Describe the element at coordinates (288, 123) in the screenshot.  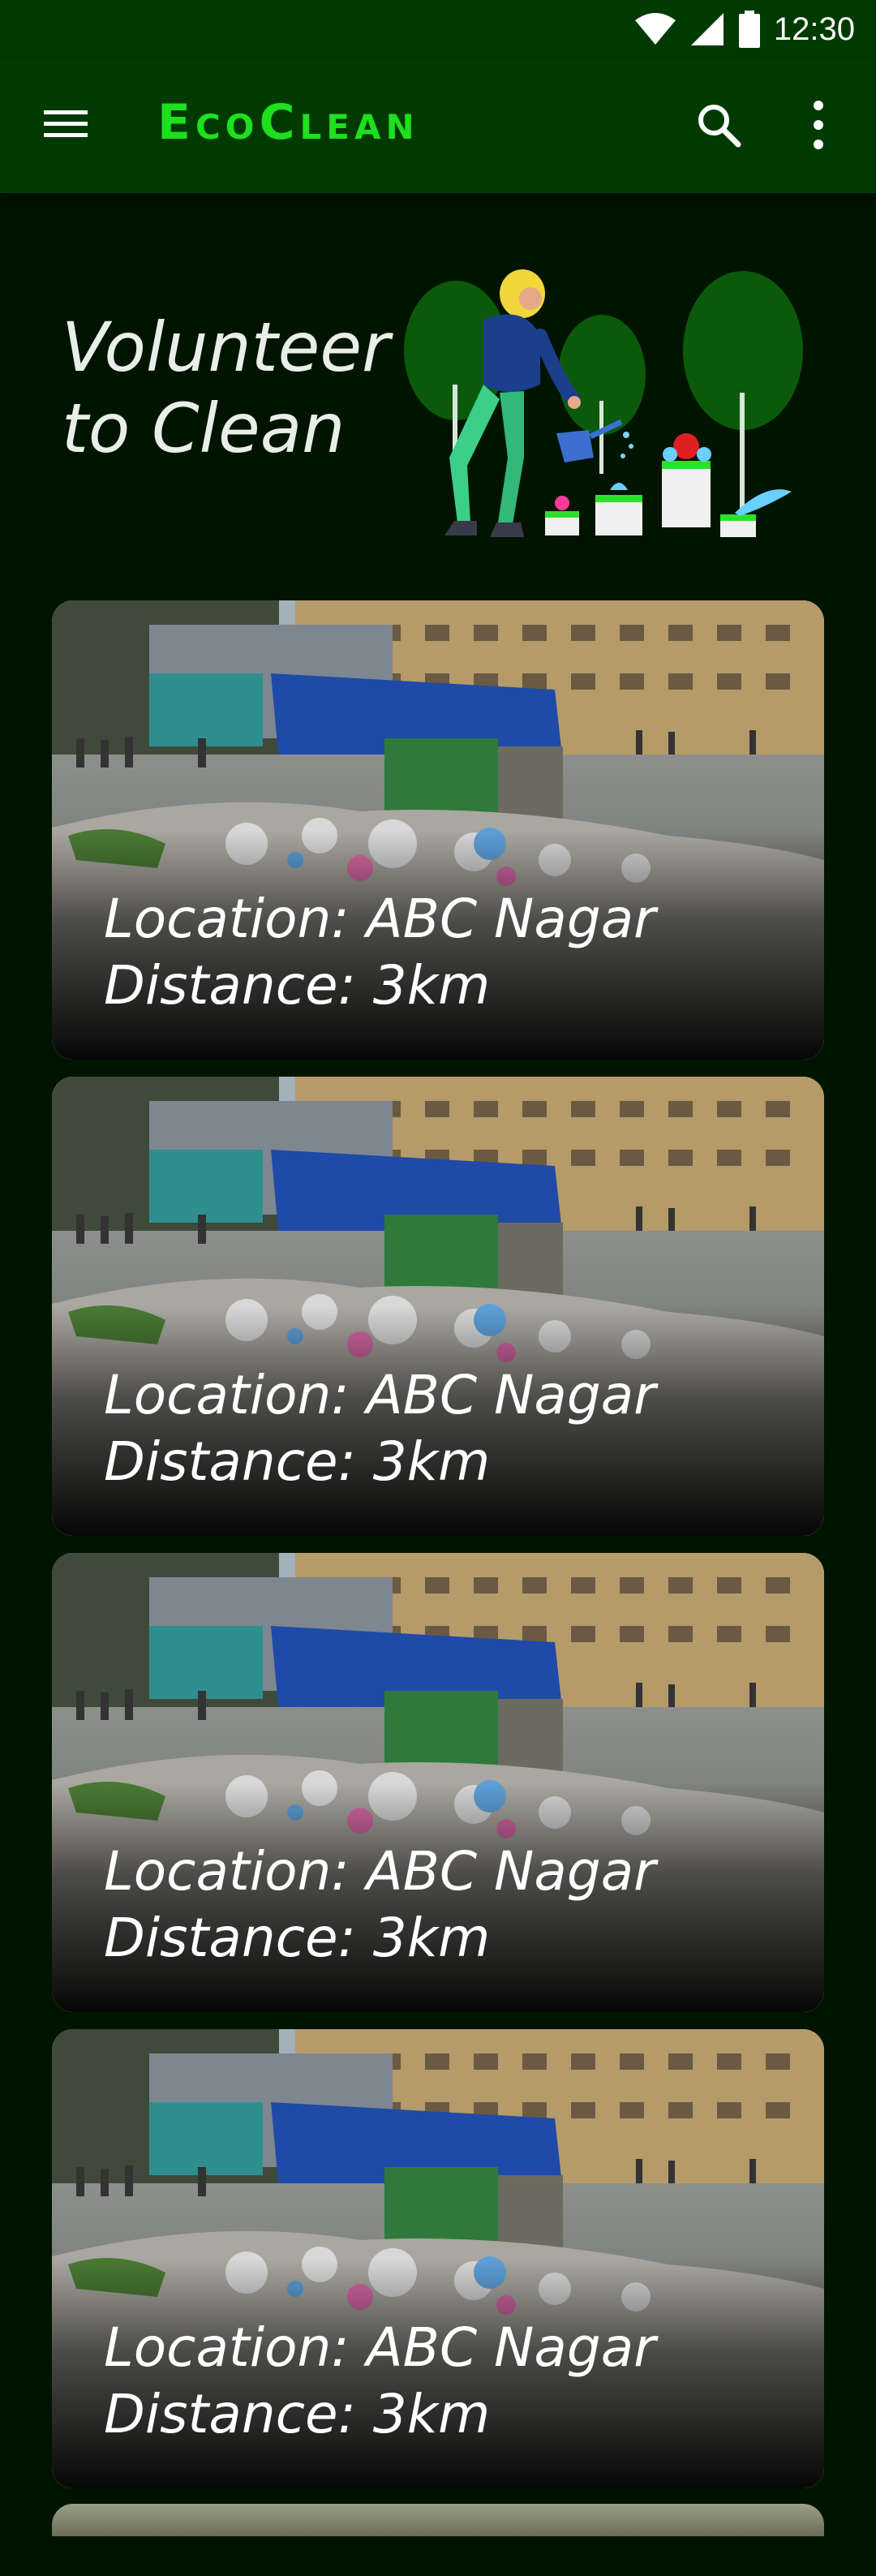
I see `app-title: EcoClean` at that location.